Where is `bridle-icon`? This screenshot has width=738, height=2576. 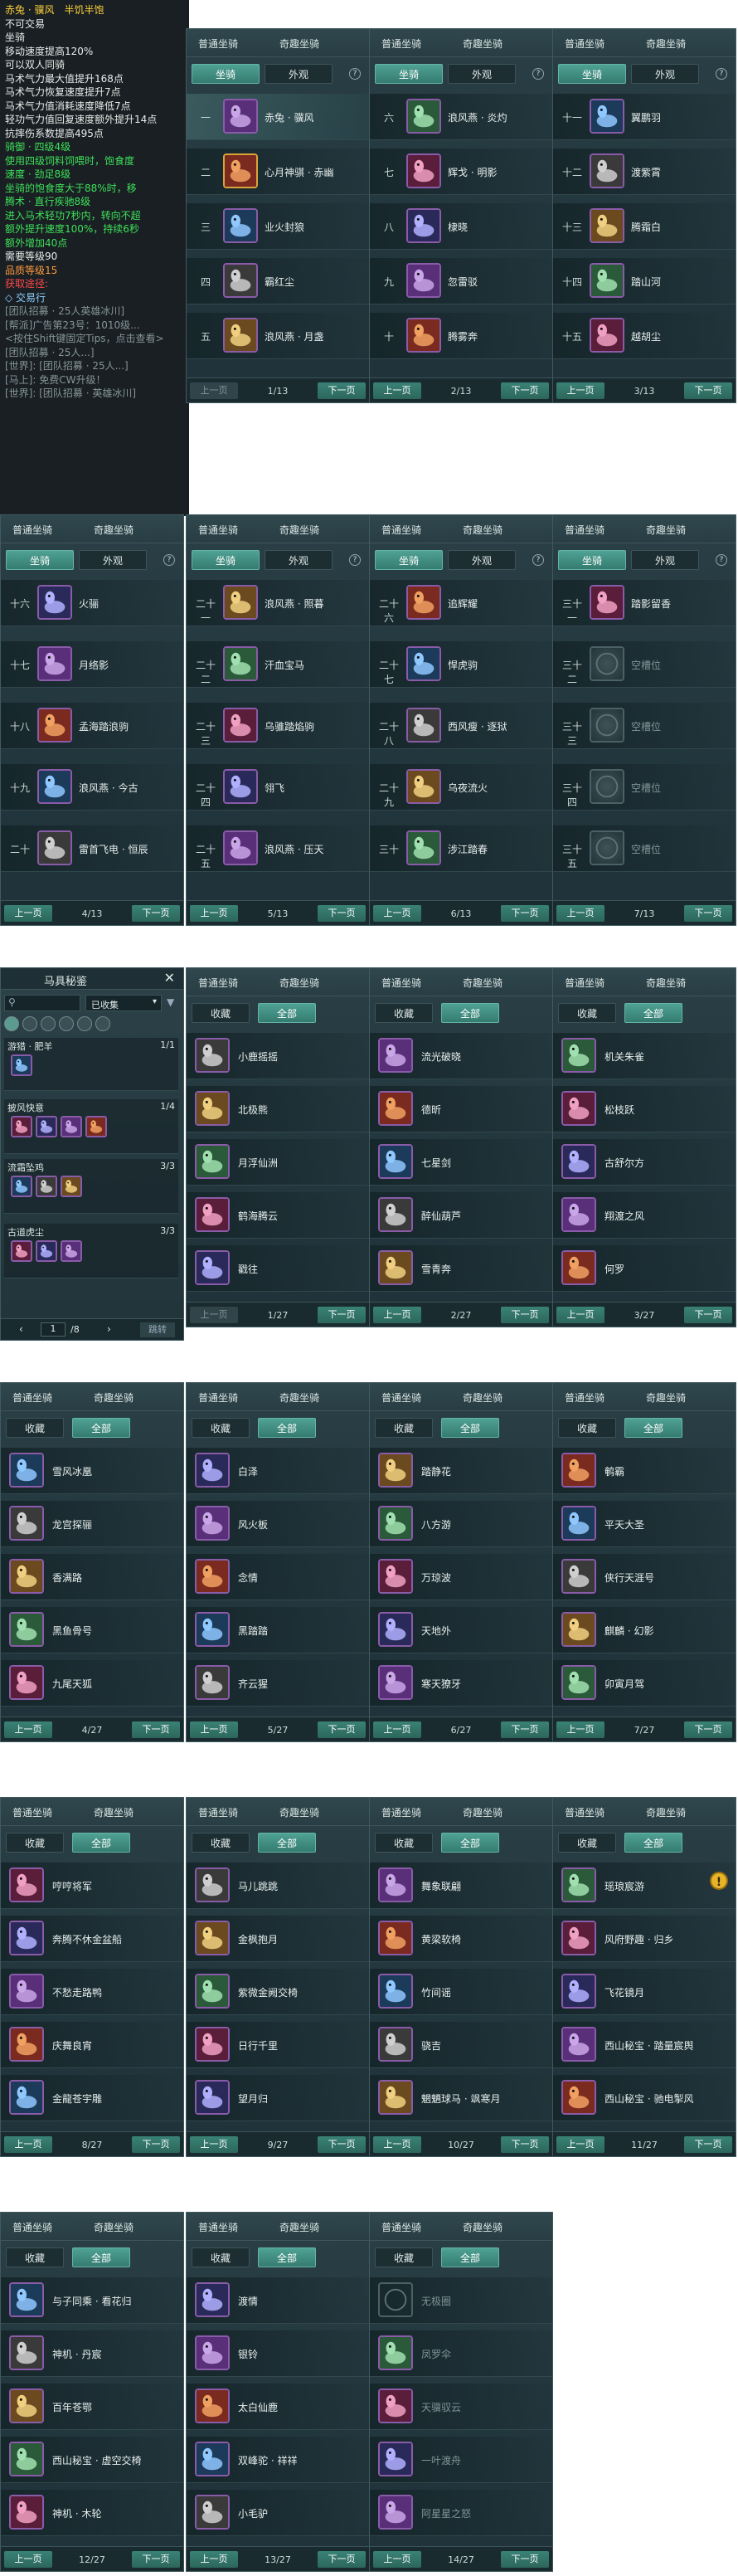
bridle-icon is located at coordinates (103, 1023).